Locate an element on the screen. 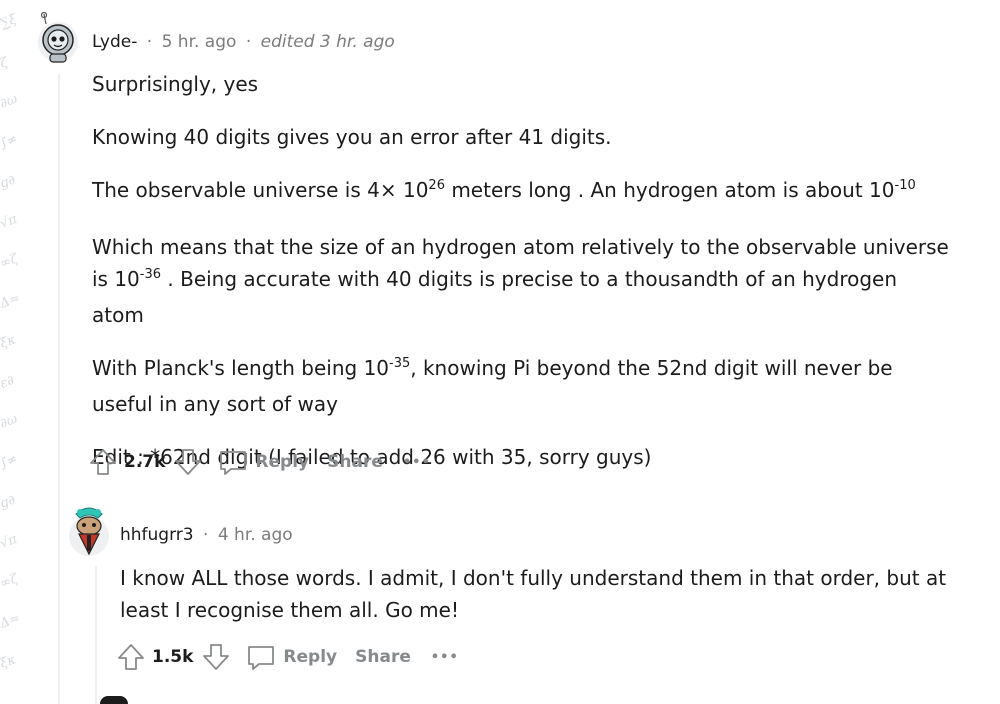  avatar-lyde is located at coordinates (58, 37).